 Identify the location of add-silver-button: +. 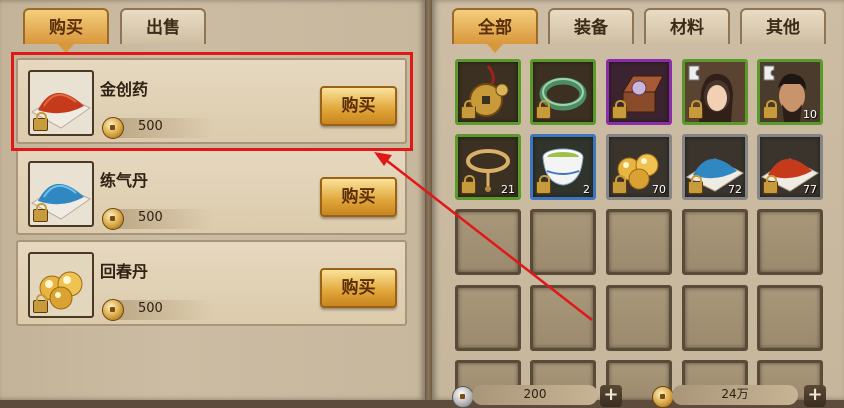
(611, 396).